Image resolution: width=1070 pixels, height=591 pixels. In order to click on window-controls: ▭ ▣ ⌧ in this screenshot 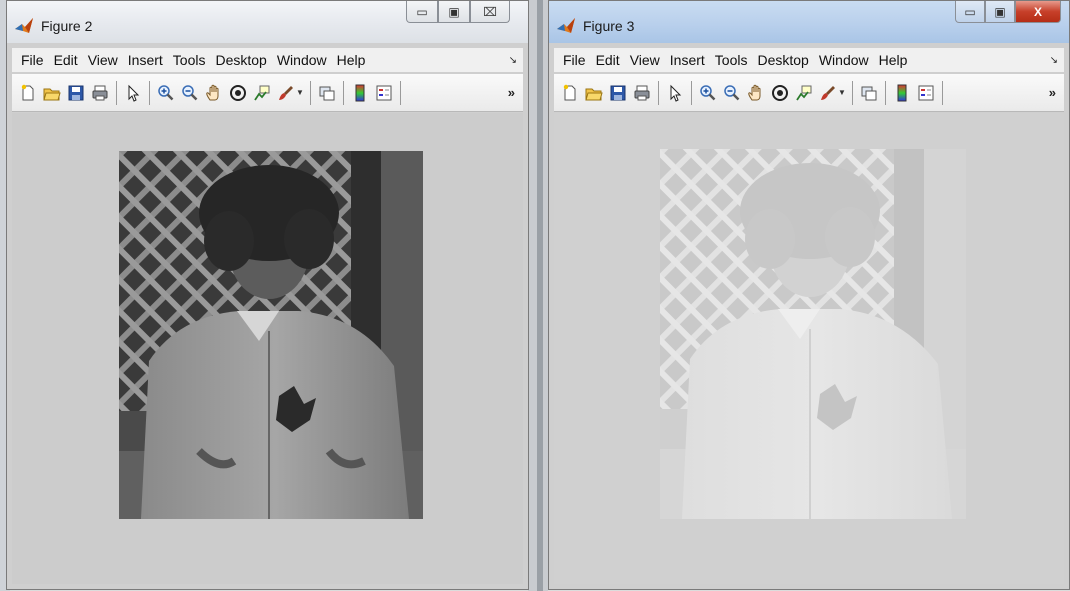, I will do `click(458, 12)`.